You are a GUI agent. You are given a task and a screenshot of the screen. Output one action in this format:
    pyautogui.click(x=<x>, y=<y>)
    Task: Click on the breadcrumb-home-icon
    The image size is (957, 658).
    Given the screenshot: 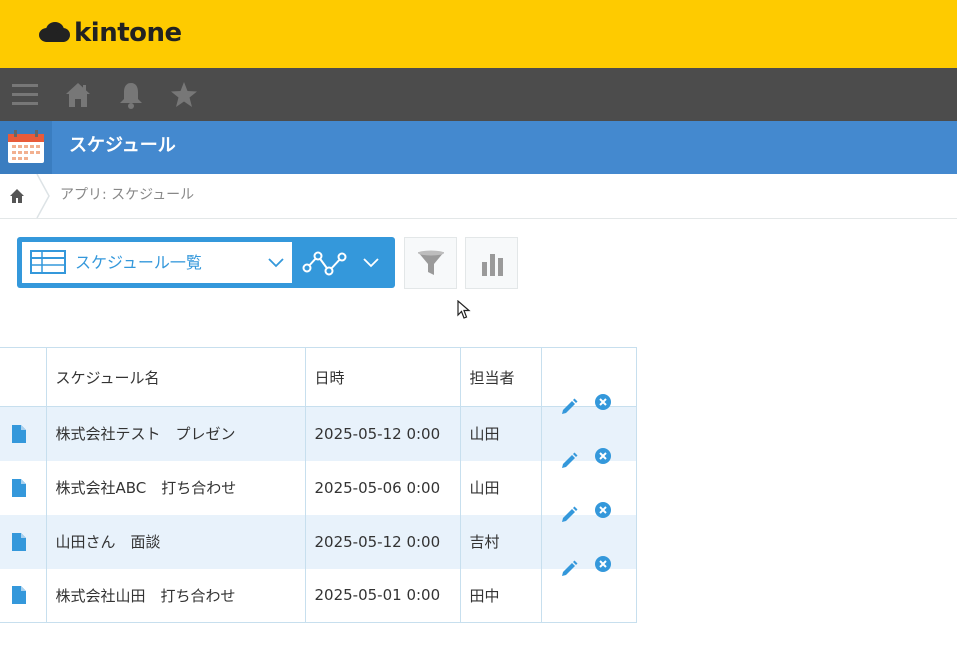 What is the action you would take?
    pyautogui.click(x=17, y=196)
    